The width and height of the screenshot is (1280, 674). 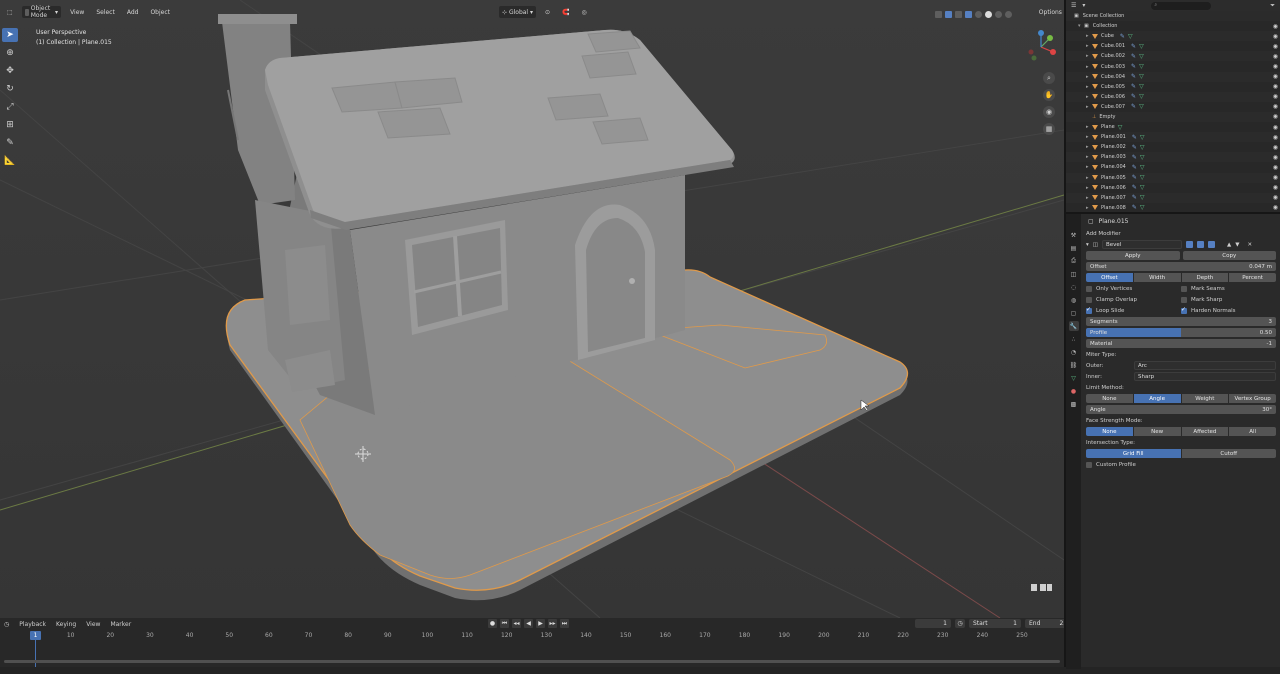 I want to click on width-type-depth: Depth, so click(x=1205, y=277).